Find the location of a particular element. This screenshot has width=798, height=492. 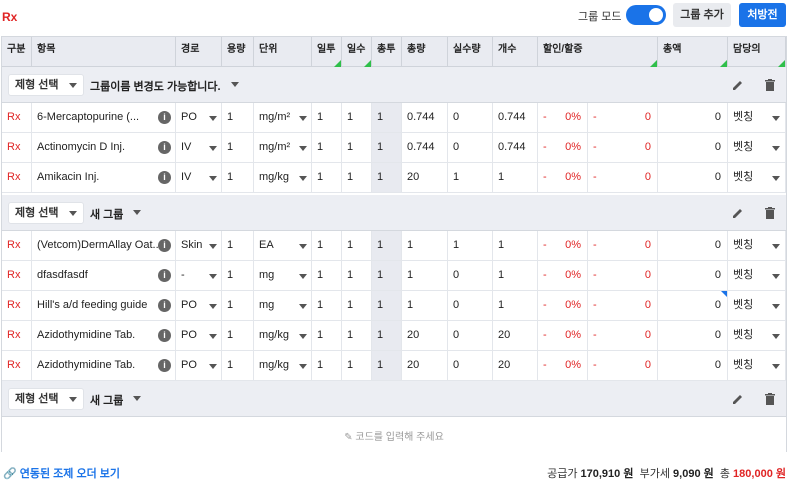

item-name: Amikacin Inj. i is located at coordinates (104, 177).